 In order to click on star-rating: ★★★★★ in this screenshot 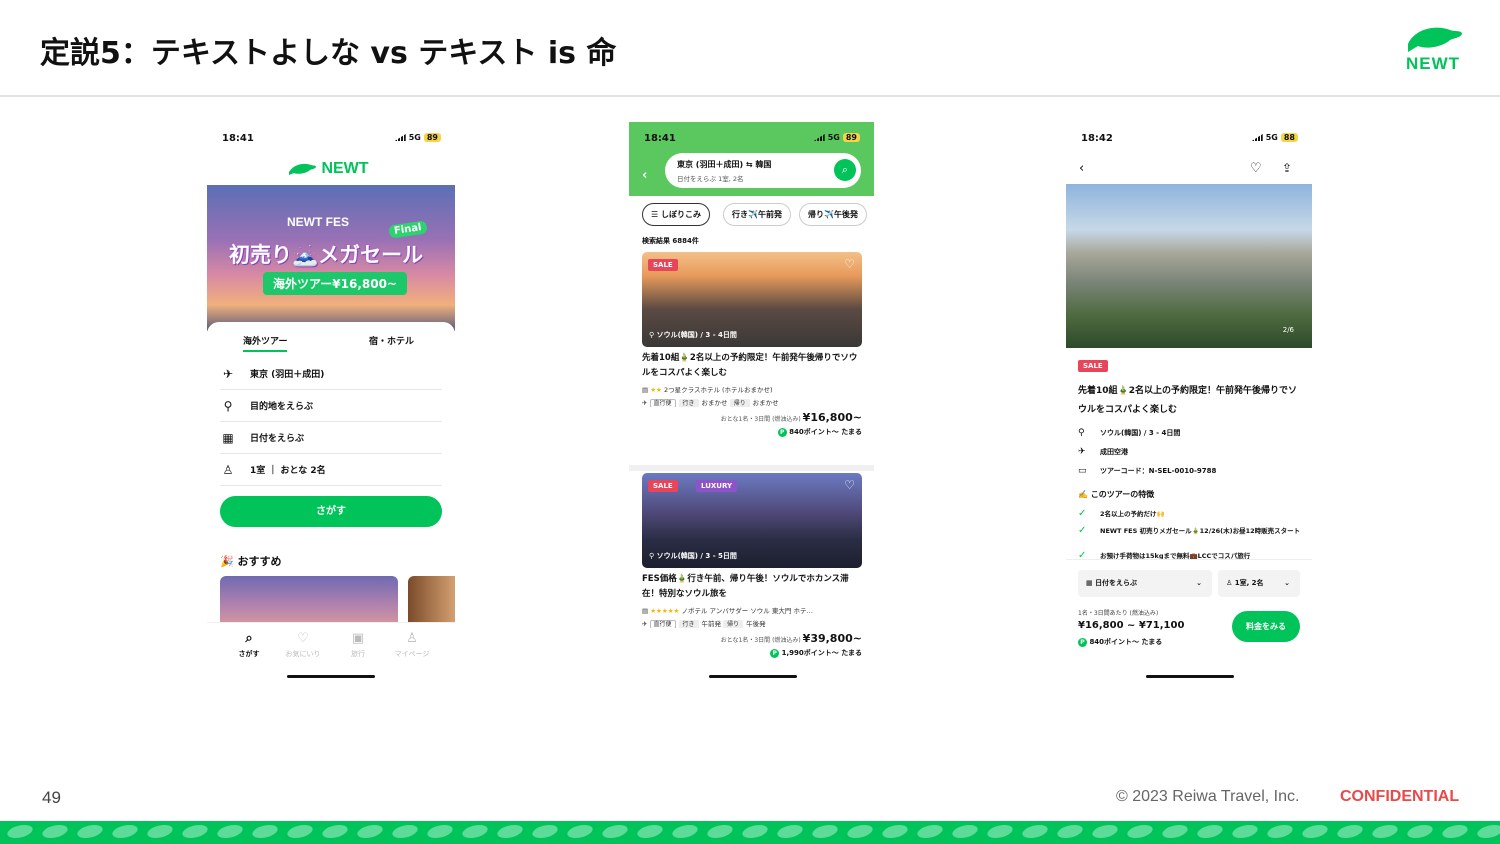, I will do `click(665, 611)`.